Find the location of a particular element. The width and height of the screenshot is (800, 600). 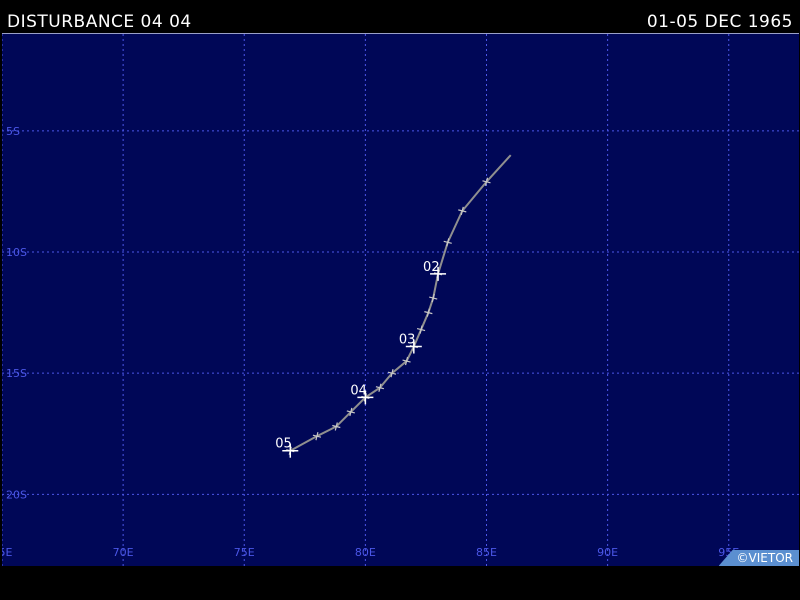

day-marker-label: 05 is located at coordinates (283, 444).